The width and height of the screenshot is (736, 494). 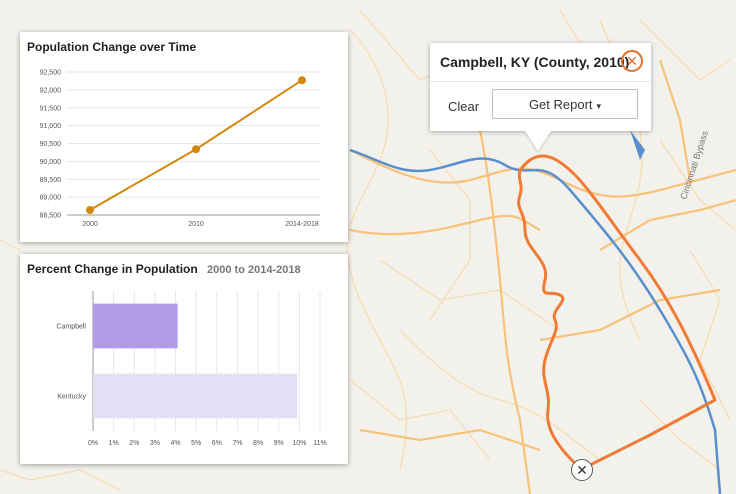 I want to click on x-tick-label: 2%, so click(x=134, y=443).